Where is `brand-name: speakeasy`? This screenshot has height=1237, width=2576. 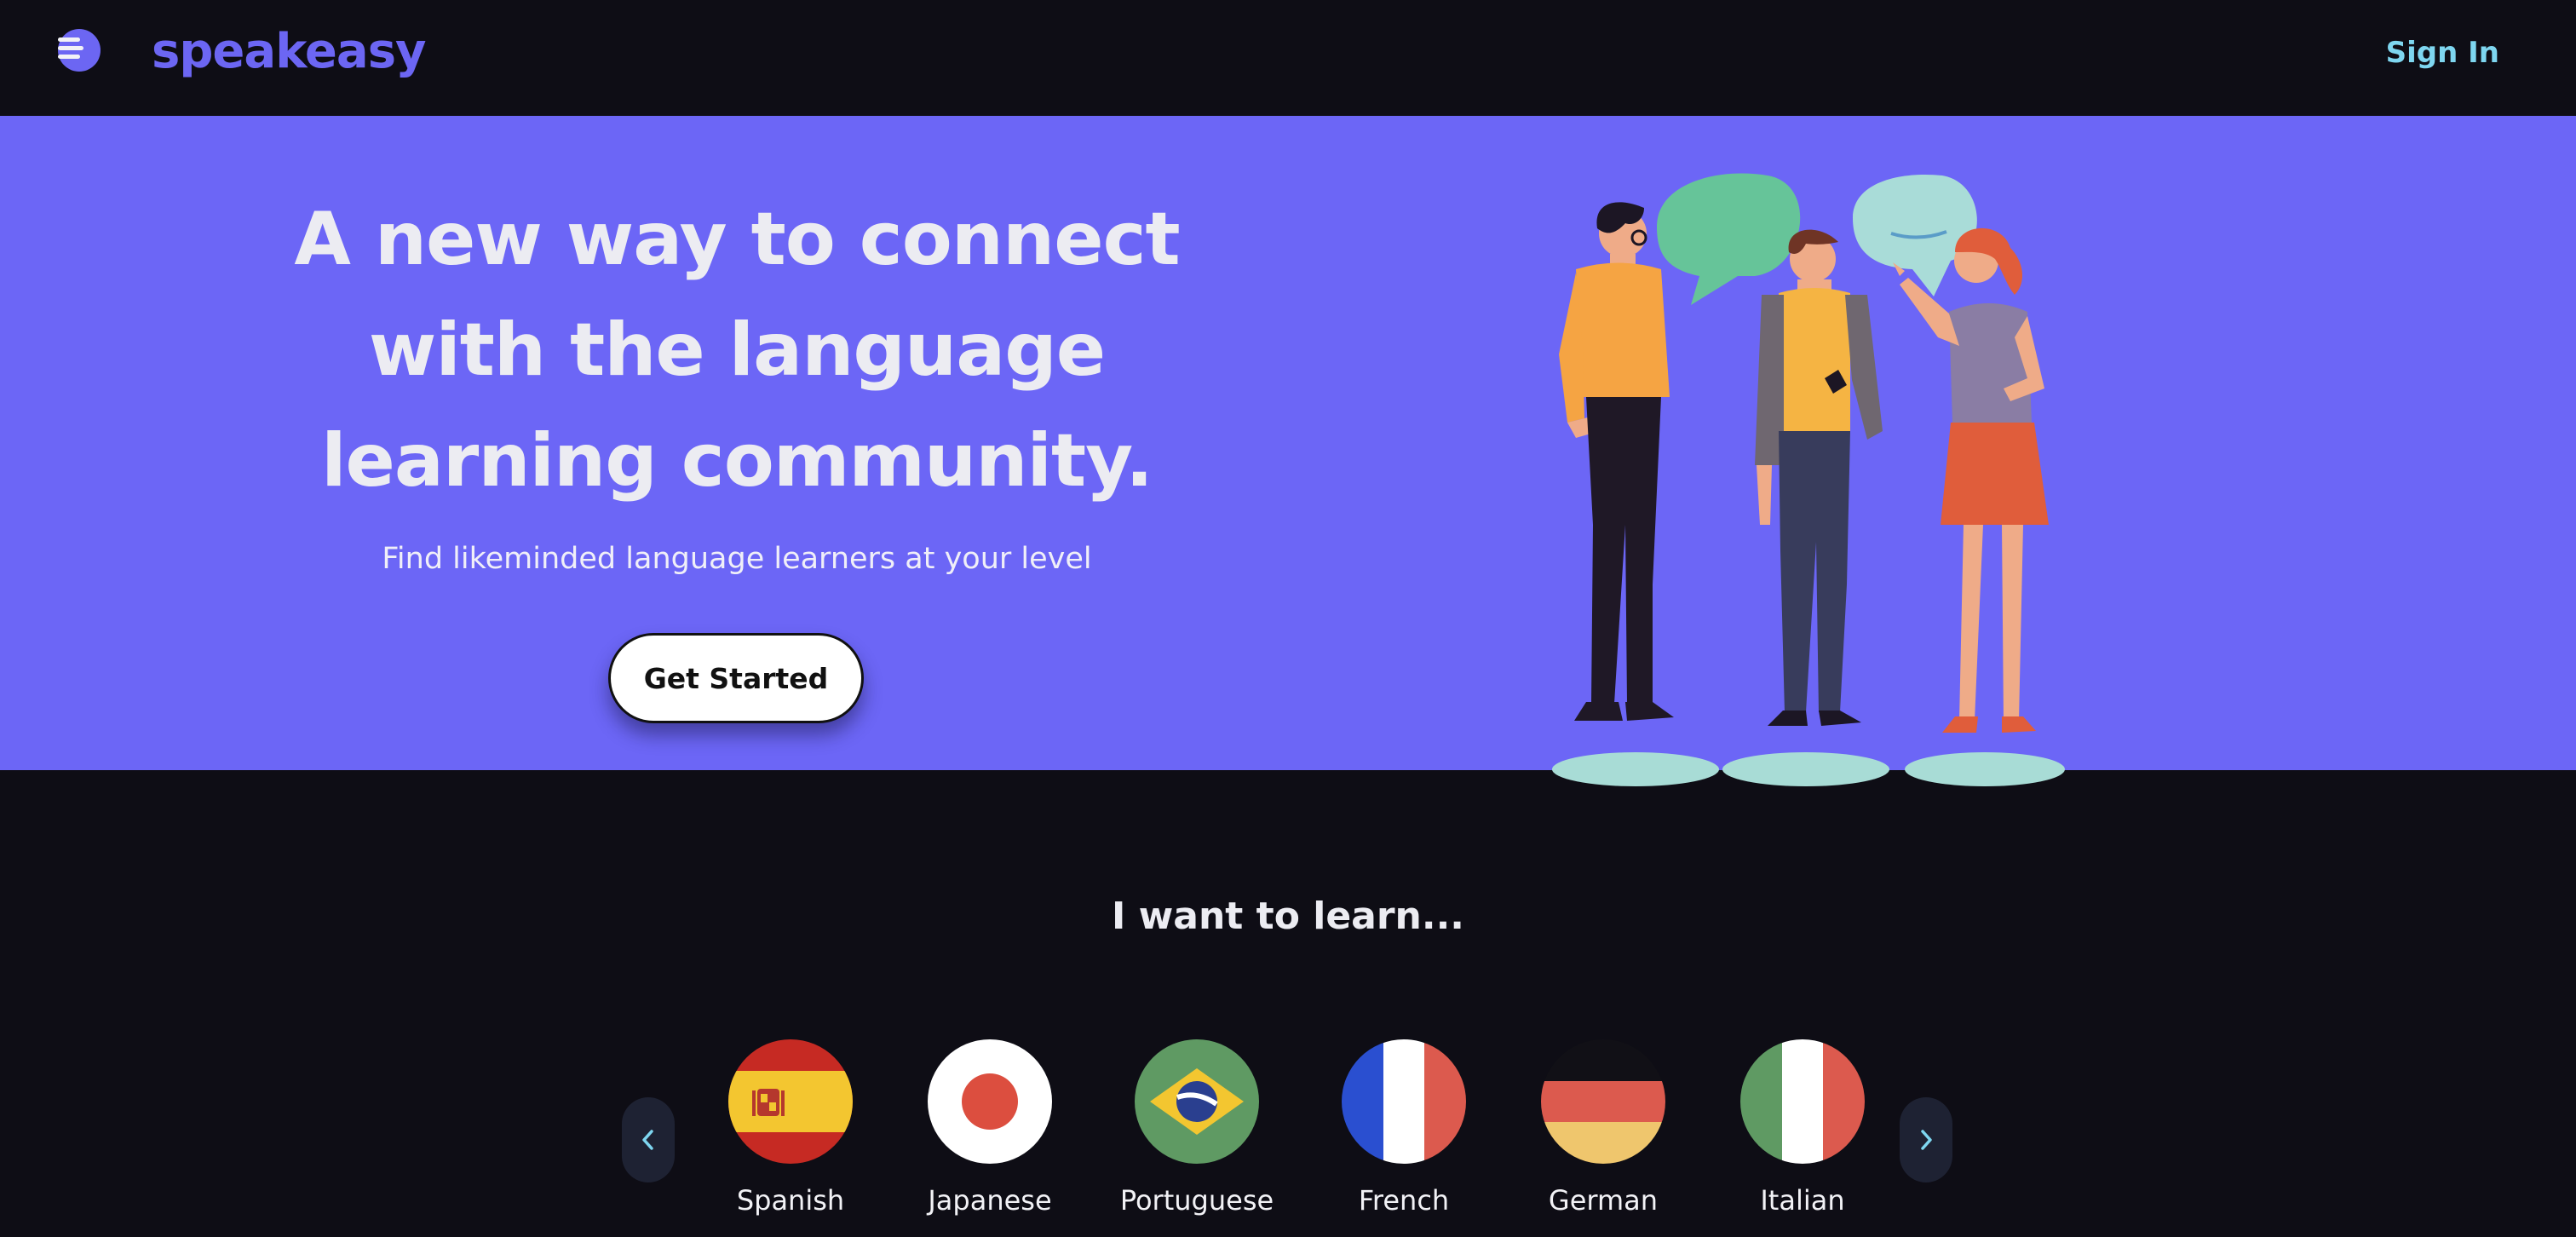
brand-name: speakeasy is located at coordinates (290, 51).